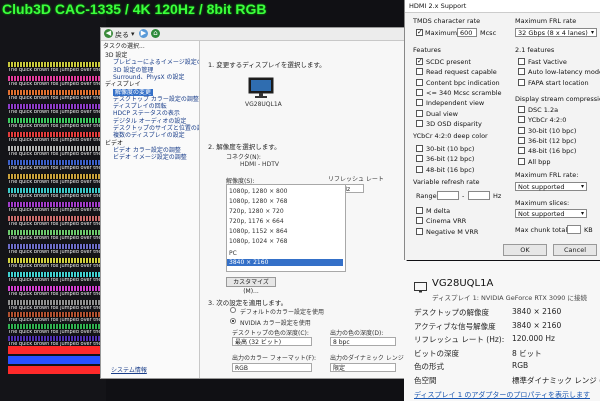 This screenshot has height=401, width=600. Describe the element at coordinates (116, 55) in the screenshot. I see `tree-category: 3D 設定` at that location.